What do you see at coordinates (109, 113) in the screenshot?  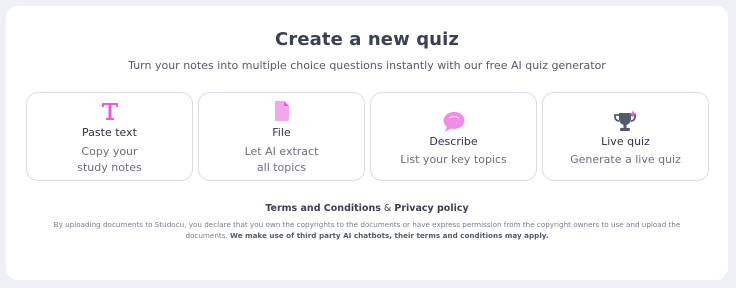 I see `text-icon` at bounding box center [109, 113].